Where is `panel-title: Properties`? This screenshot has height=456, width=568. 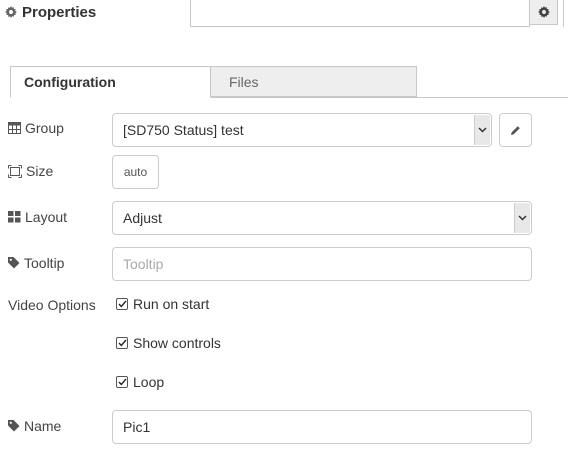
panel-title: Properties is located at coordinates (59, 12).